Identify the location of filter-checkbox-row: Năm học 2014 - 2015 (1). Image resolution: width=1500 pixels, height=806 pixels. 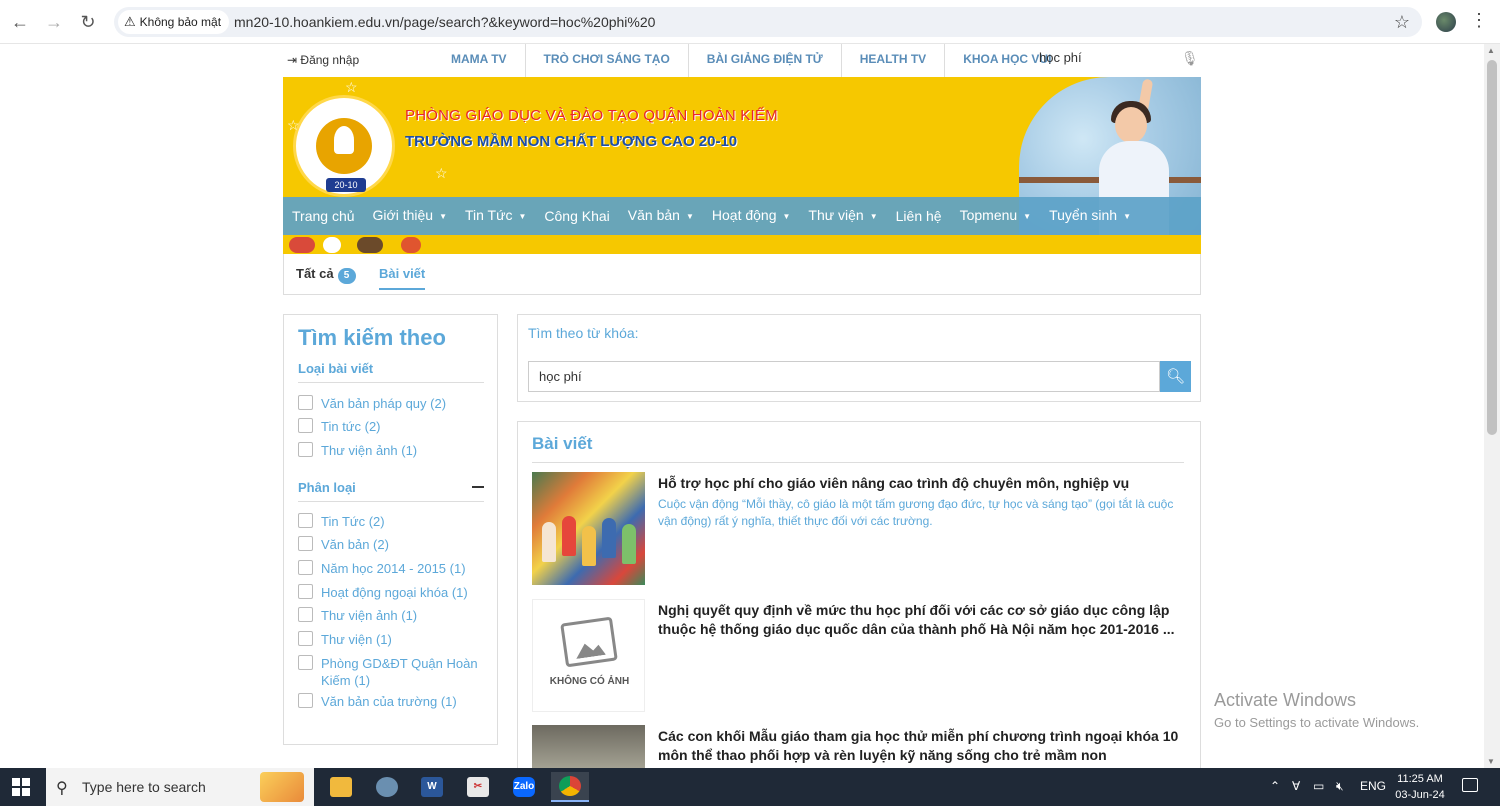
(391, 568).